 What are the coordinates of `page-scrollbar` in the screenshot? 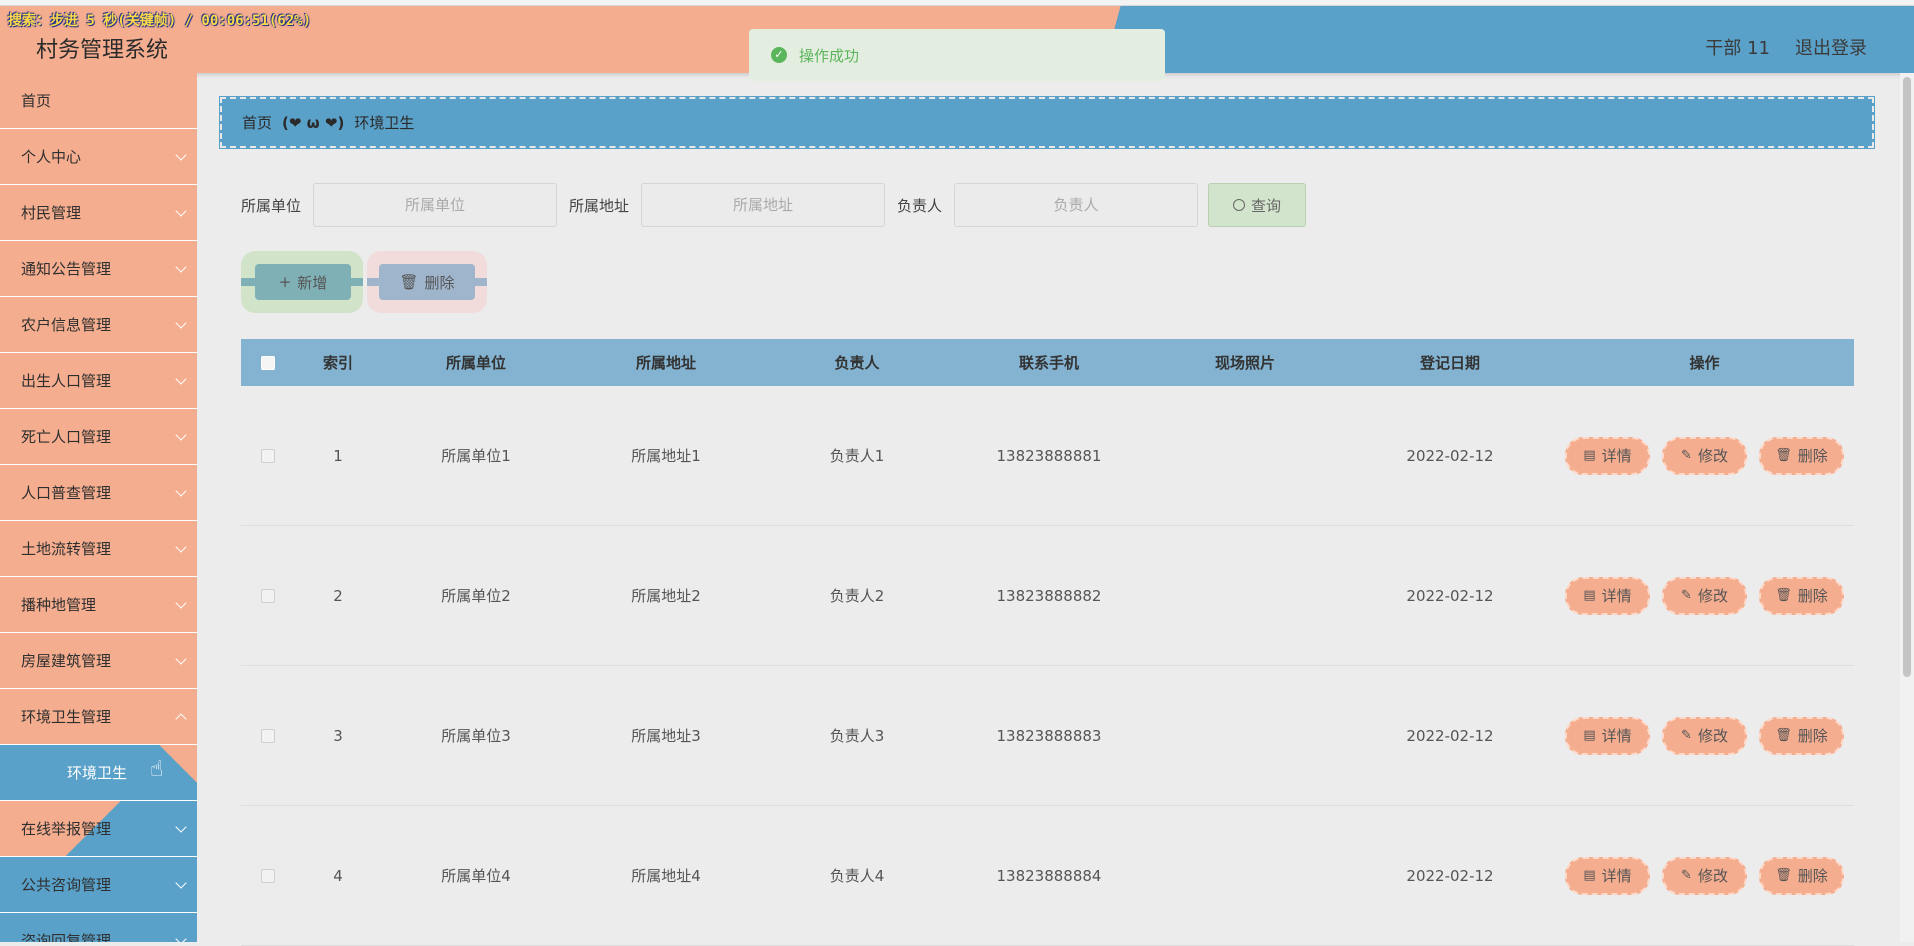 It's located at (1907, 507).